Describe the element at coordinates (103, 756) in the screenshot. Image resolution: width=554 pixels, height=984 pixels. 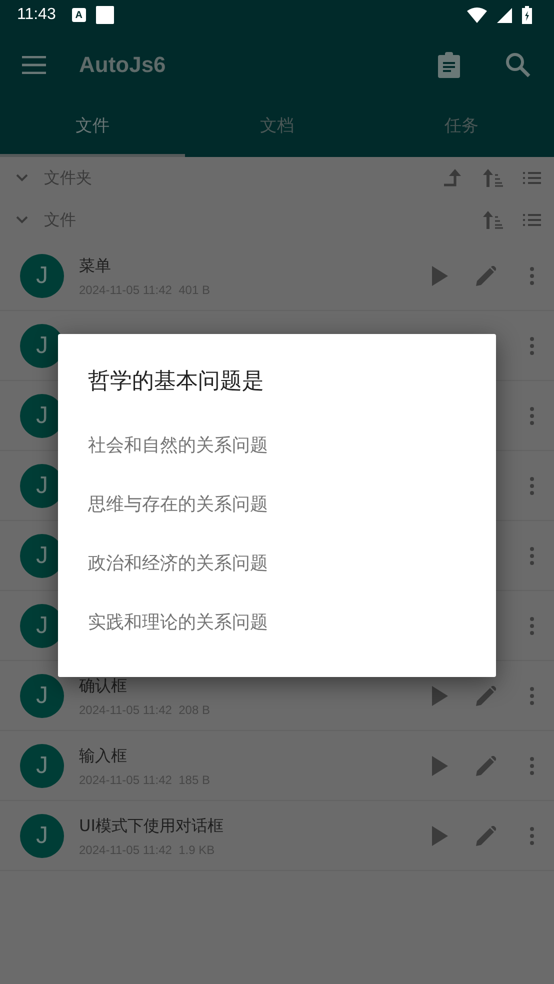
I see `file-name: 输入框` at that location.